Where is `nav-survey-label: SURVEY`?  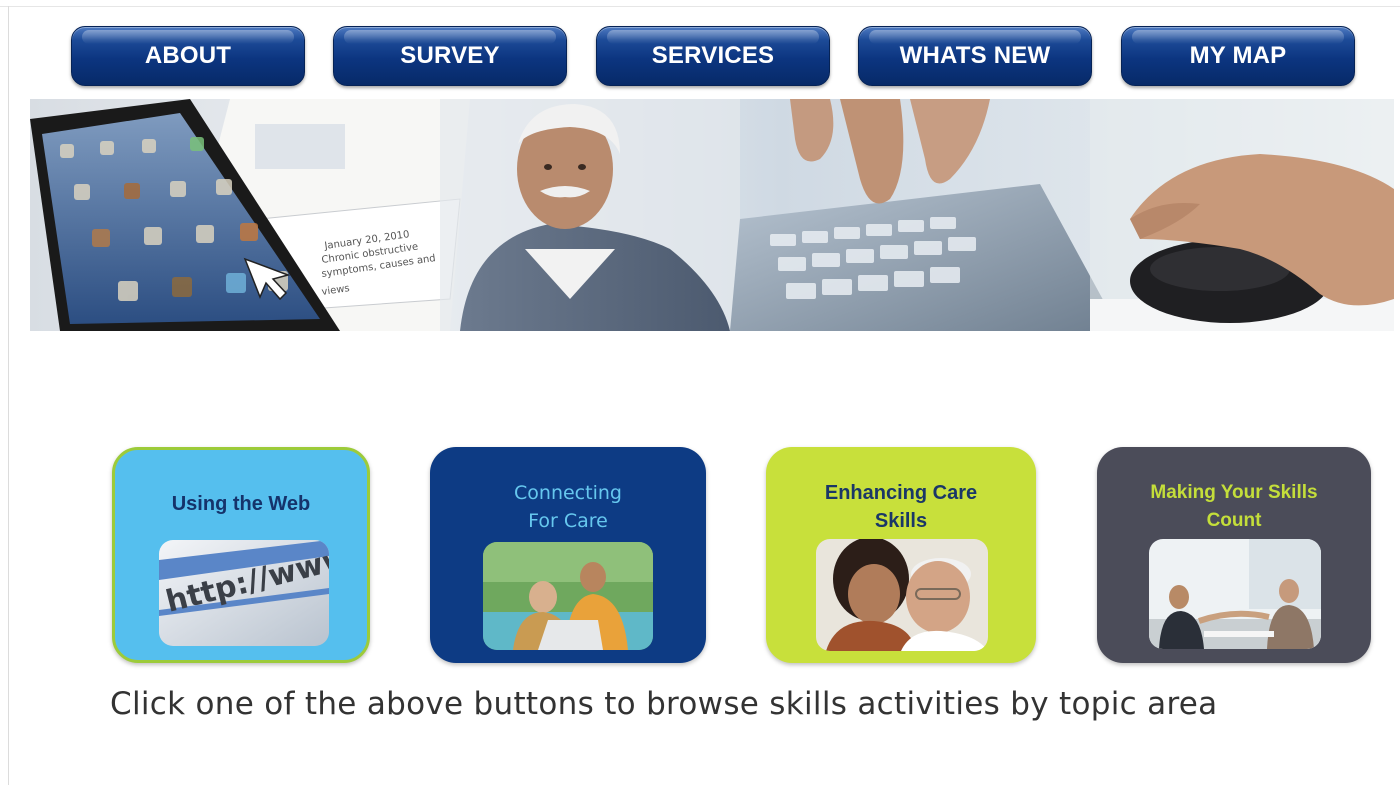
nav-survey-label: SURVEY is located at coordinates (450, 55).